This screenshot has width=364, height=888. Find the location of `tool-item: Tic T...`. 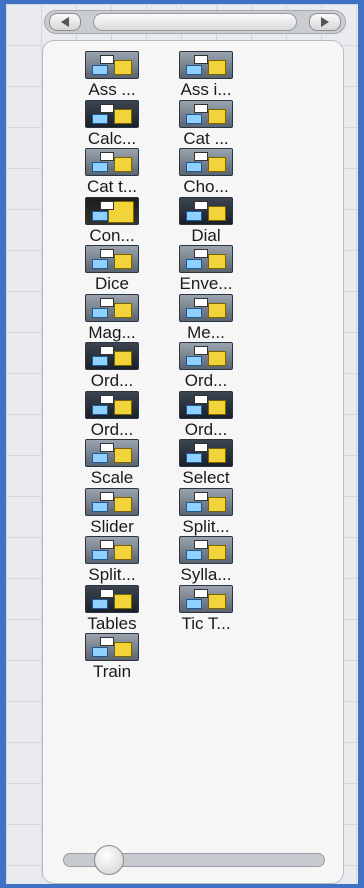

tool-item: Tic T... is located at coordinates (206, 609).